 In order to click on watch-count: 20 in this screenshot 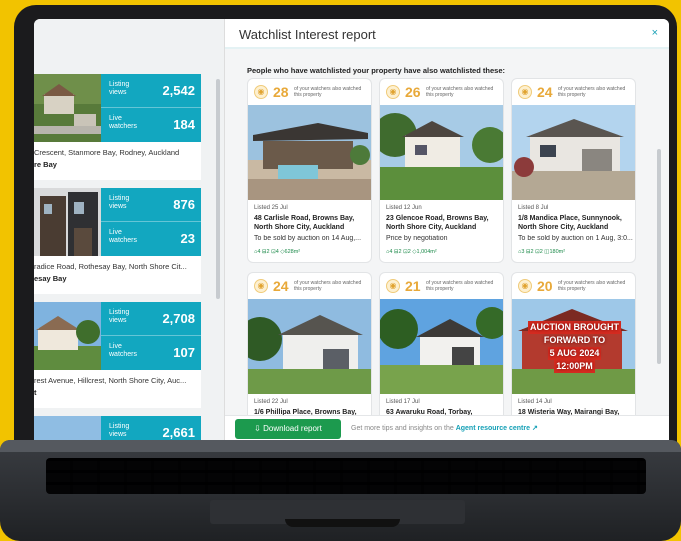, I will do `click(545, 286)`.